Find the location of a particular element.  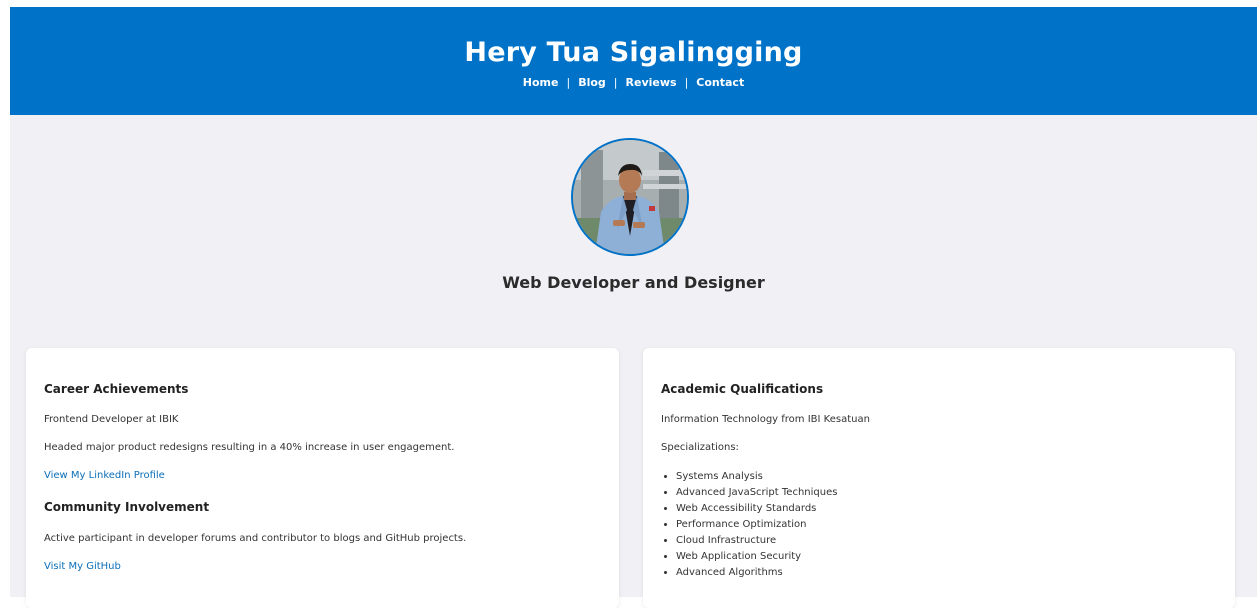

list-item: Systems Analysis is located at coordinates (756, 477).